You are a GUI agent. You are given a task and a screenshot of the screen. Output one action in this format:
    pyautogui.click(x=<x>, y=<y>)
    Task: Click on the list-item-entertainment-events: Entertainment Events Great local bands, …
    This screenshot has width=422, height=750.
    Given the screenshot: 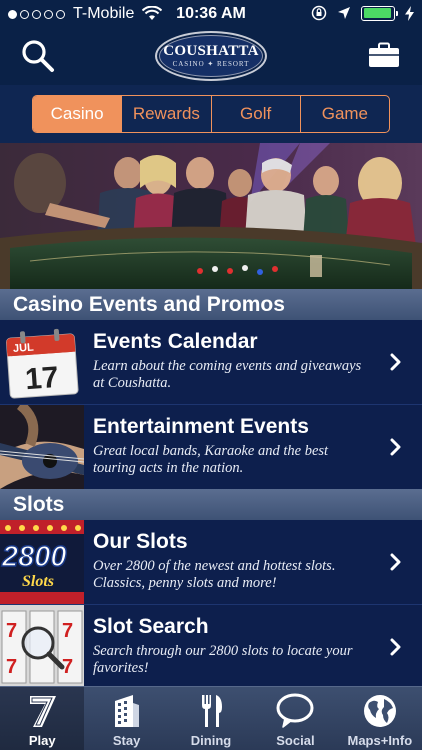 What is the action you would take?
    pyautogui.click(x=211, y=447)
    